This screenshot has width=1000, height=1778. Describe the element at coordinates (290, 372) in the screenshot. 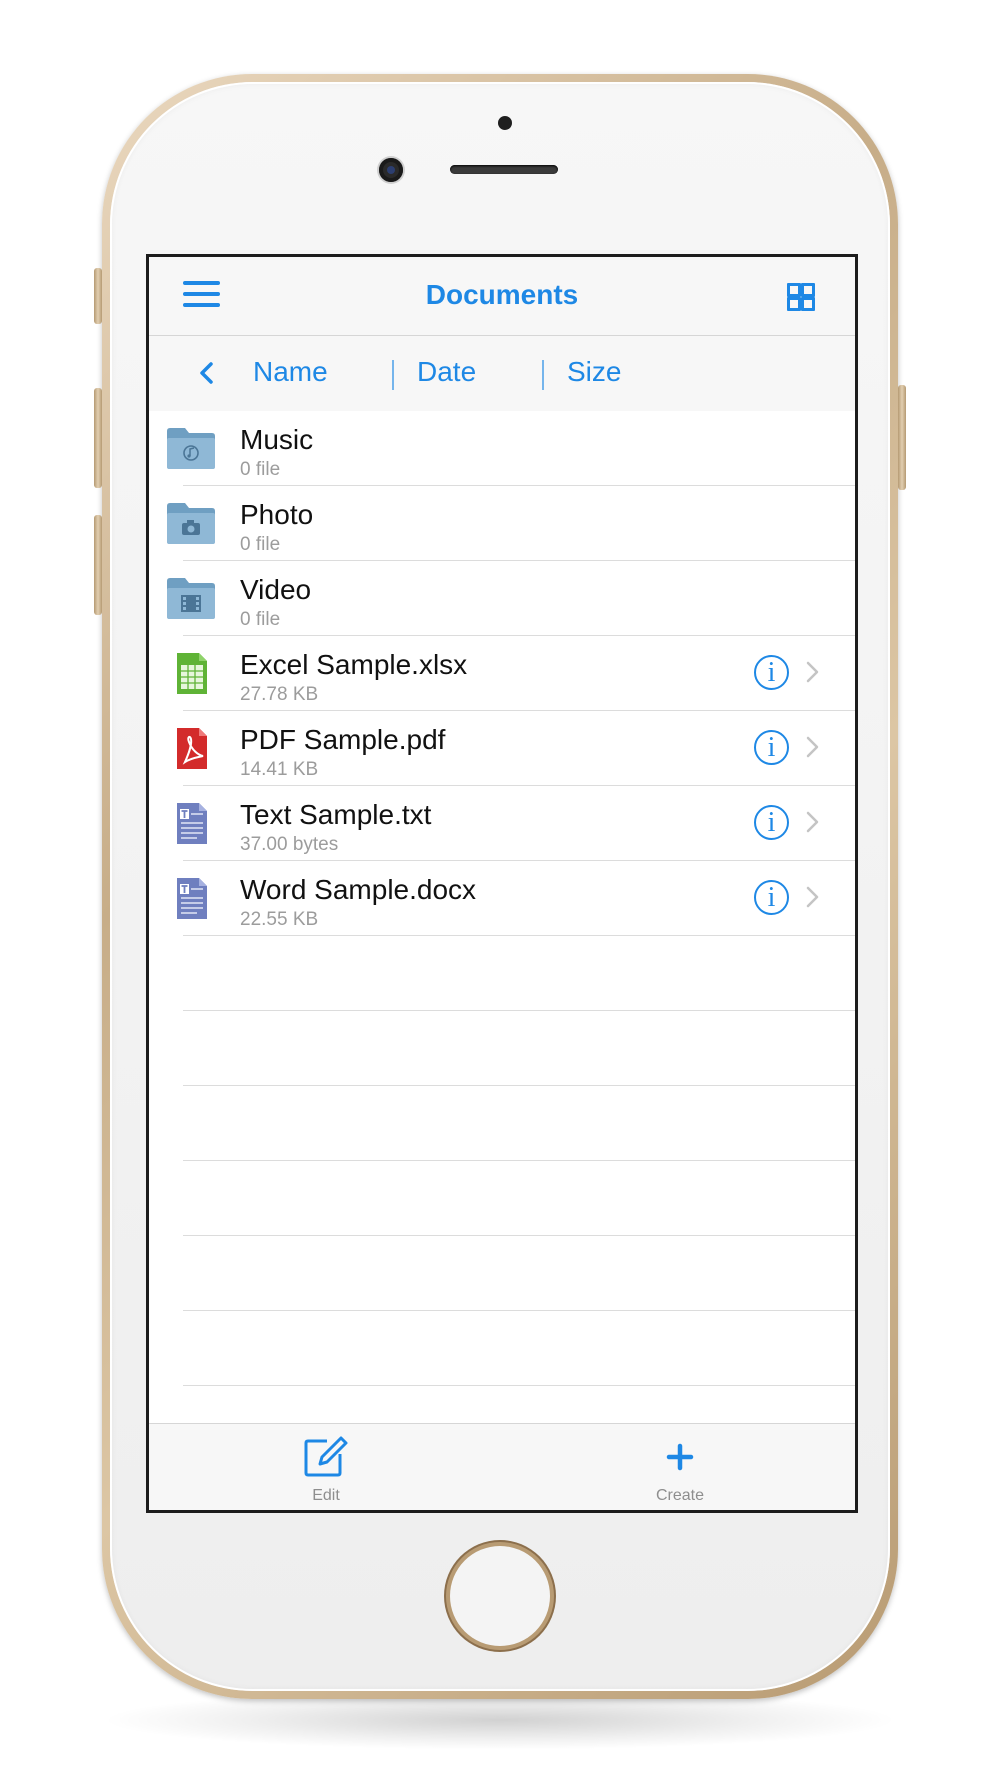

I see `sort-by-name: Name` at that location.